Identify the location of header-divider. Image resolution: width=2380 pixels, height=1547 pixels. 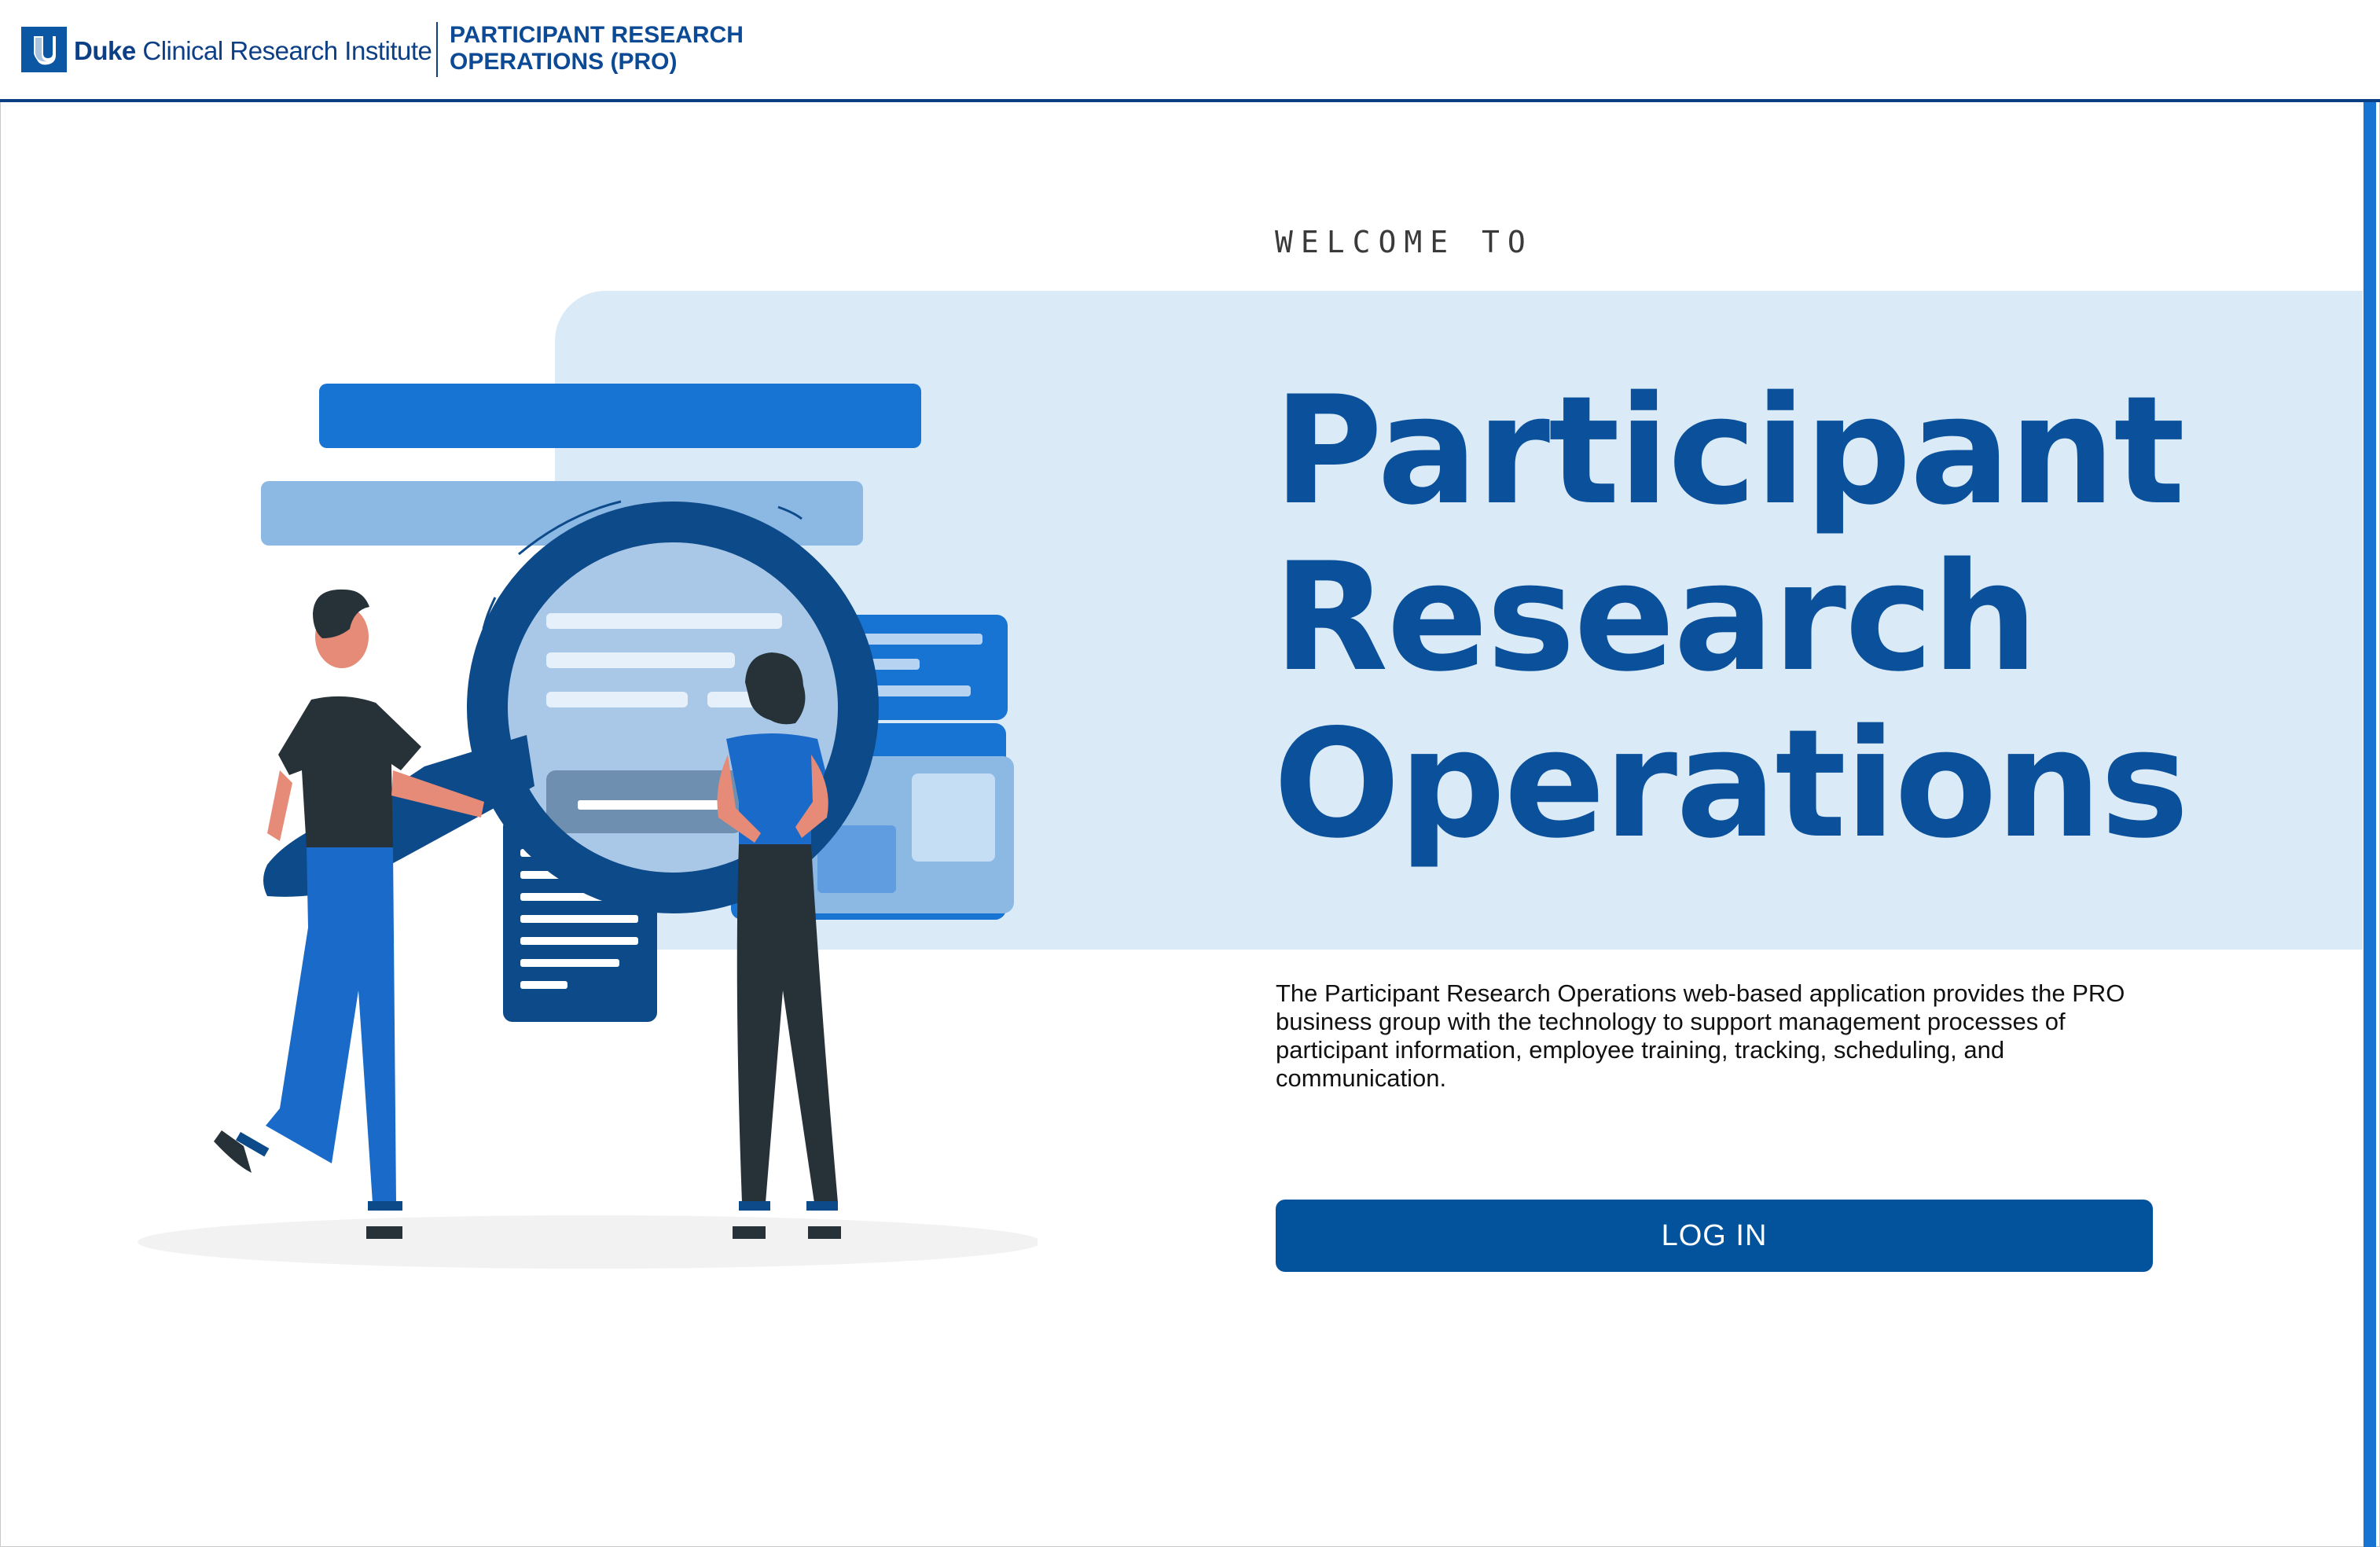
(437, 49).